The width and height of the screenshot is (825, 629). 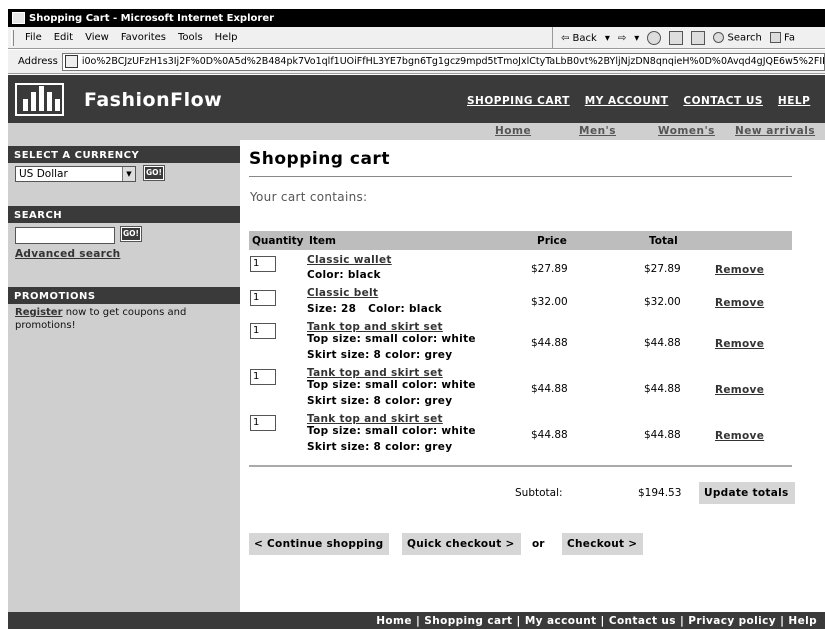 I want to click on top-nav: SHOPPING CART MY ACCOUNT CONTACT US HELP, so click(x=638, y=101).